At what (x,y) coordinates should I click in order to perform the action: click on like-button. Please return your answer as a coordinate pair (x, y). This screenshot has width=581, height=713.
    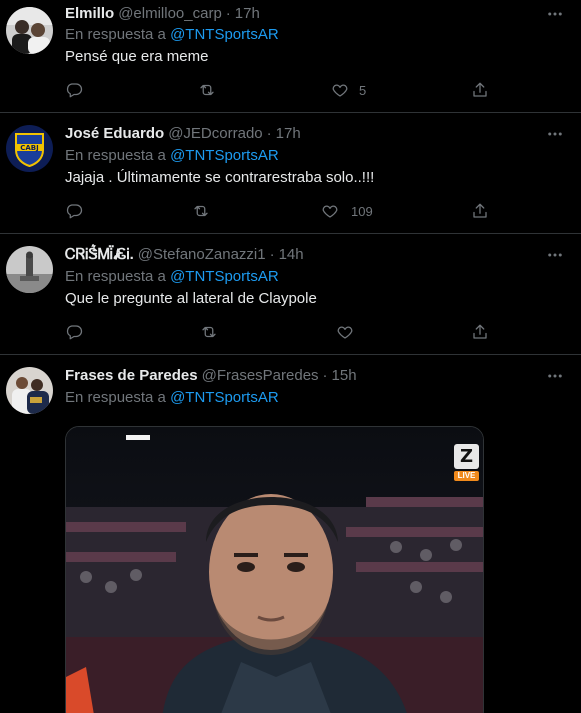
    Looking at the image, I should click on (345, 332).